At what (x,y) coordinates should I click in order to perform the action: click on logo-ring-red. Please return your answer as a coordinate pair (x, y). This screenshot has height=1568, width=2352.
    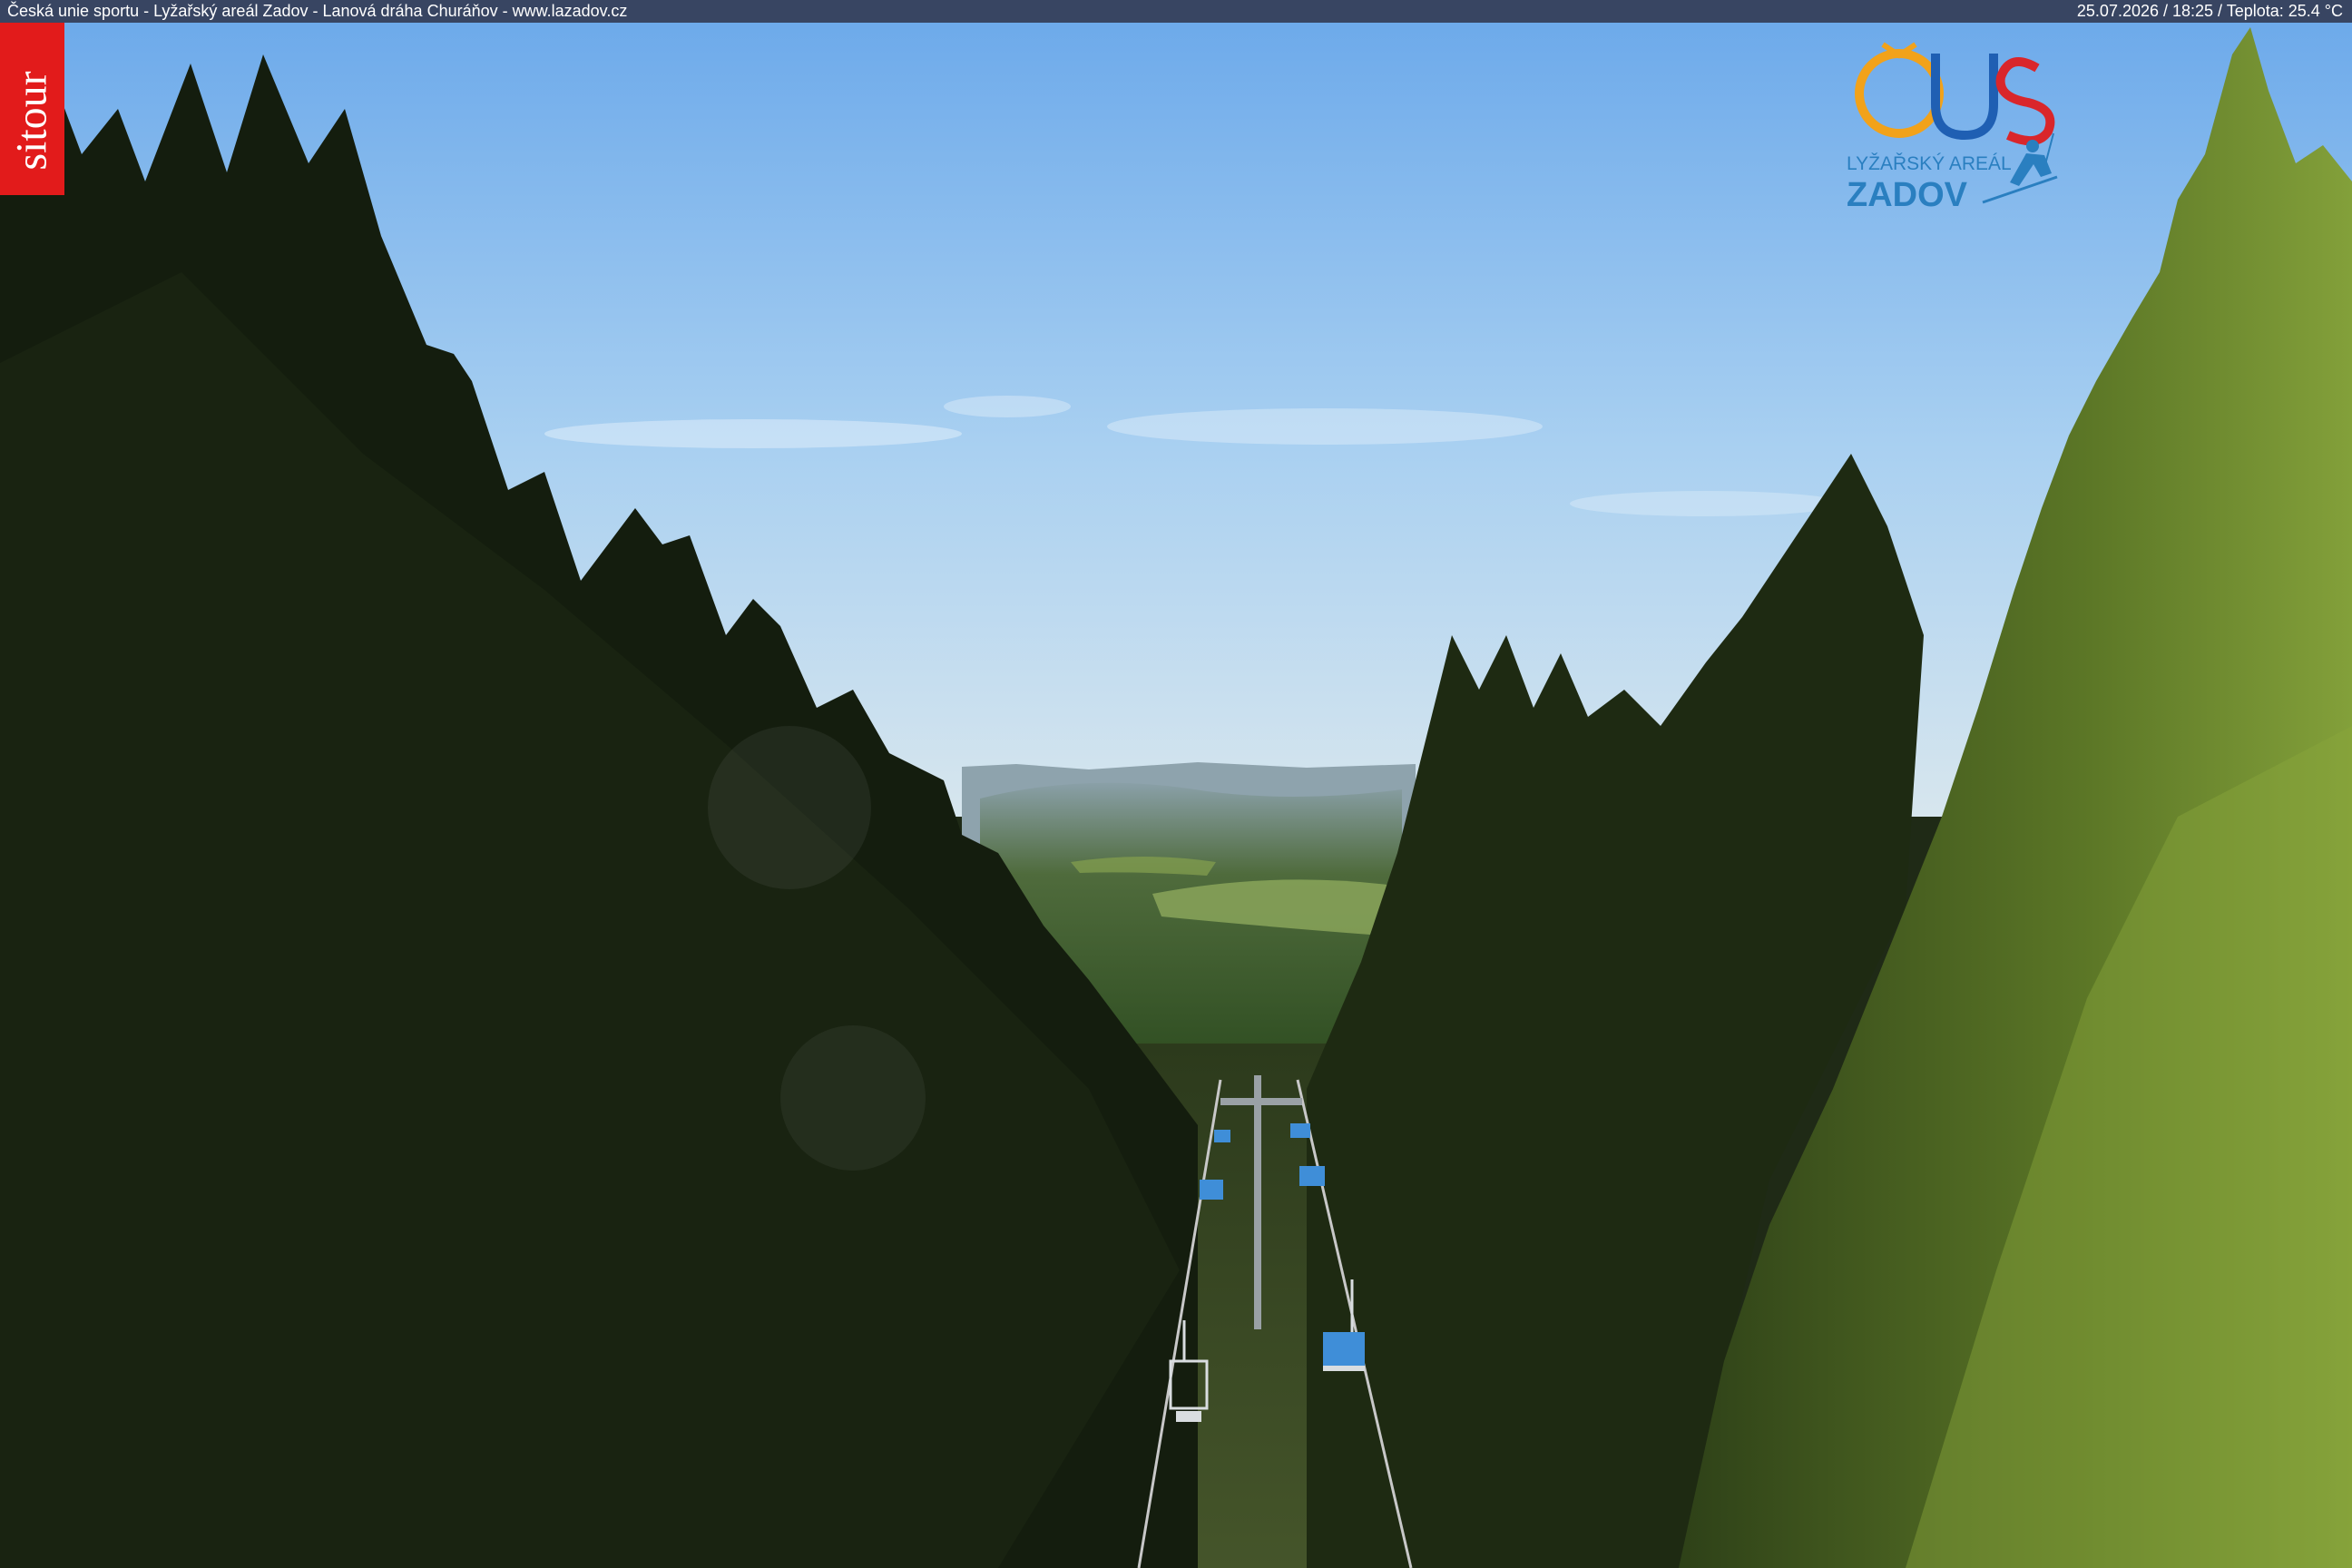
    Looking at the image, I should click on (2025, 100).